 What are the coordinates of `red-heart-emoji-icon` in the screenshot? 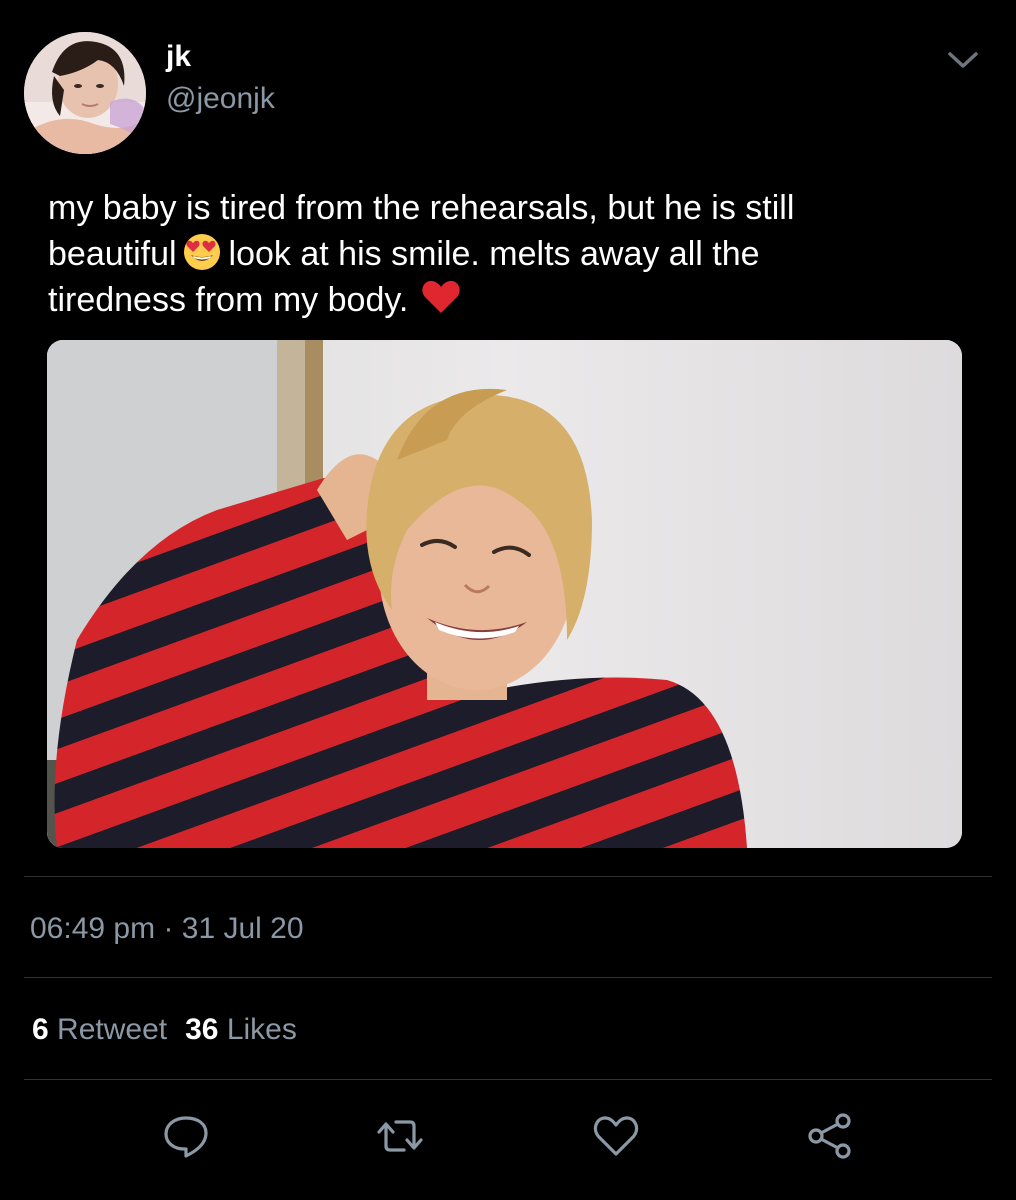 It's located at (441, 297).